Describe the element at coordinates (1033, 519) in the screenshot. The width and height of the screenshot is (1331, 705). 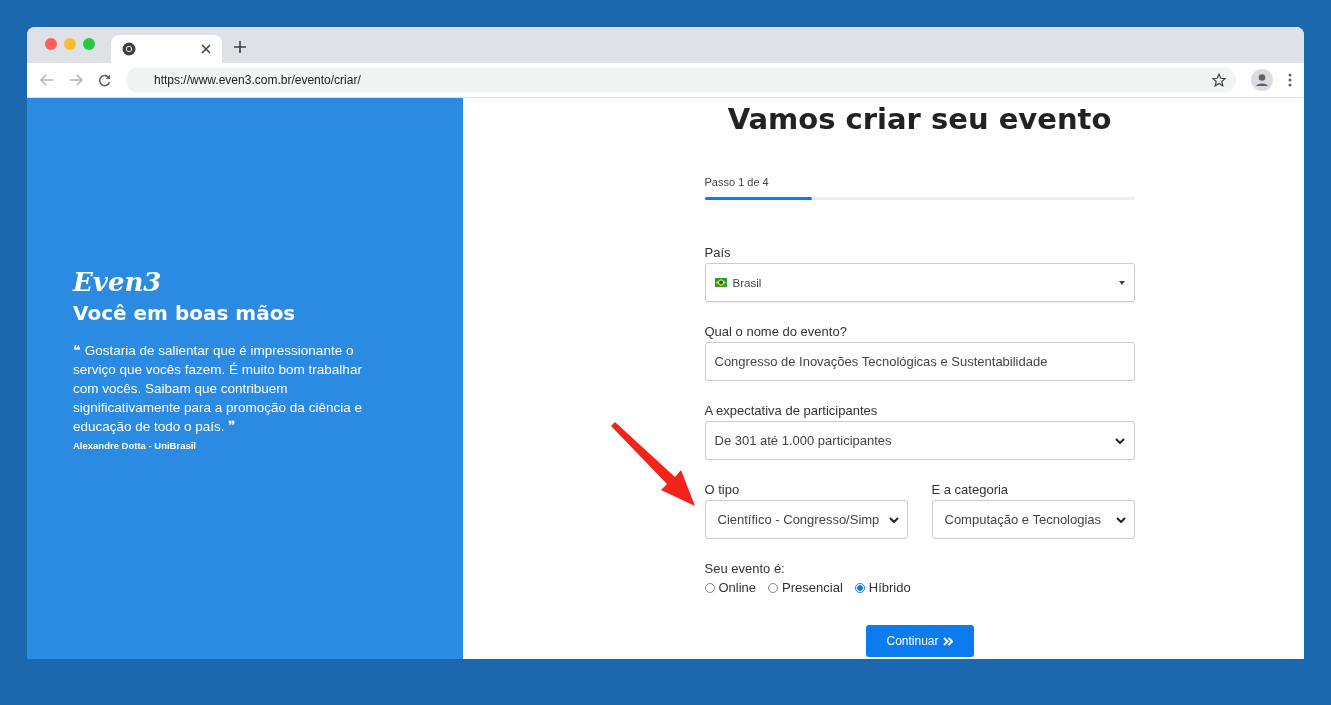
I see `dropdown: Computação e Tecnologias` at that location.